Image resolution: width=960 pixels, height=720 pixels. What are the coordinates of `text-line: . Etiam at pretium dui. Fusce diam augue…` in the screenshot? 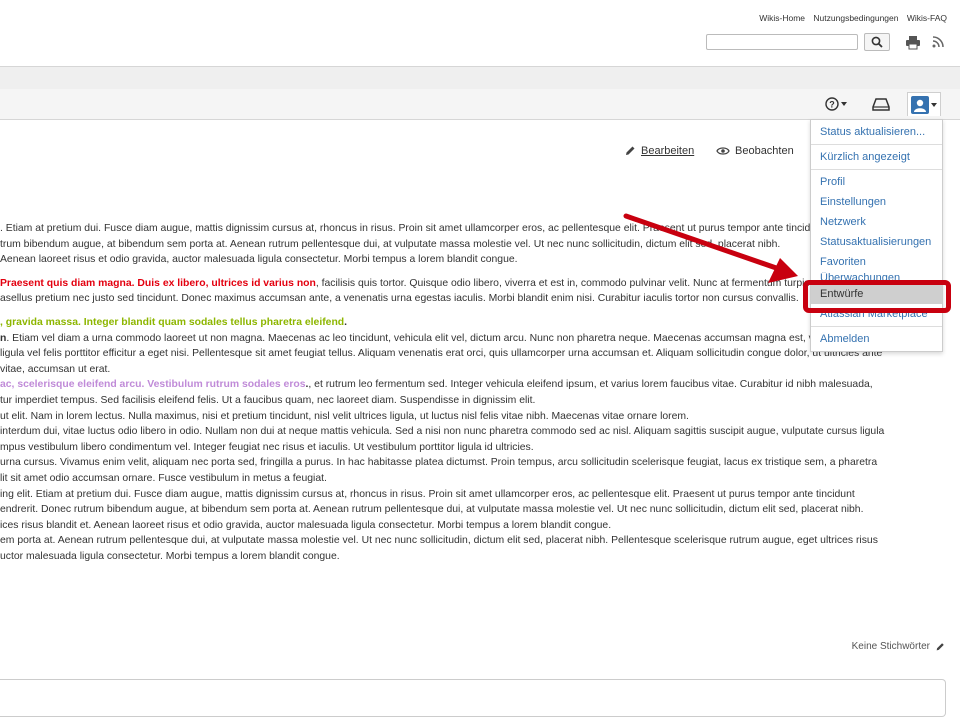 It's located at (412, 228).